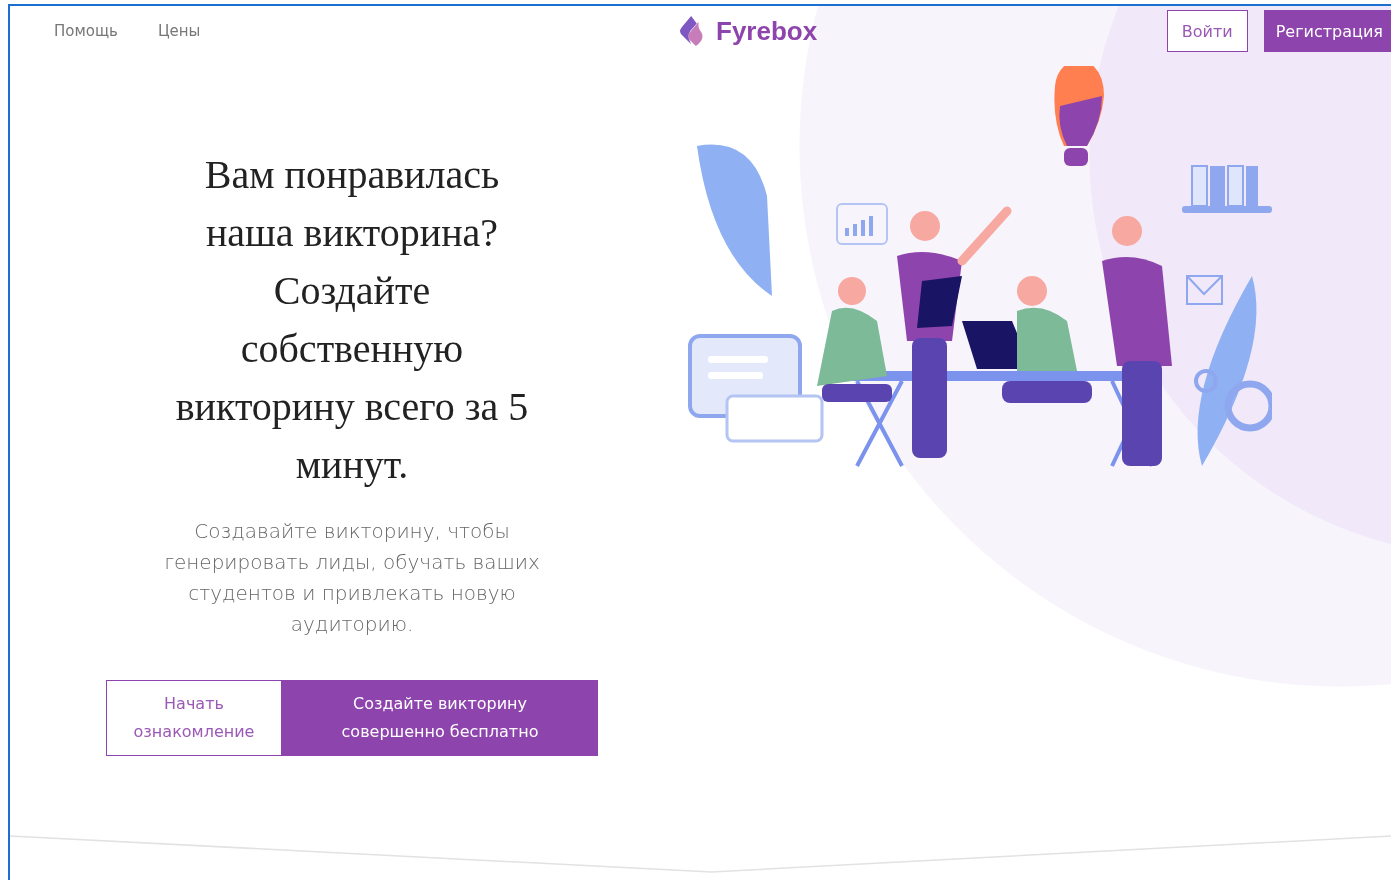 This screenshot has height=880, width=1391. Describe the element at coordinates (86, 31) in the screenshot. I see `nav-link: Помощь` at that location.